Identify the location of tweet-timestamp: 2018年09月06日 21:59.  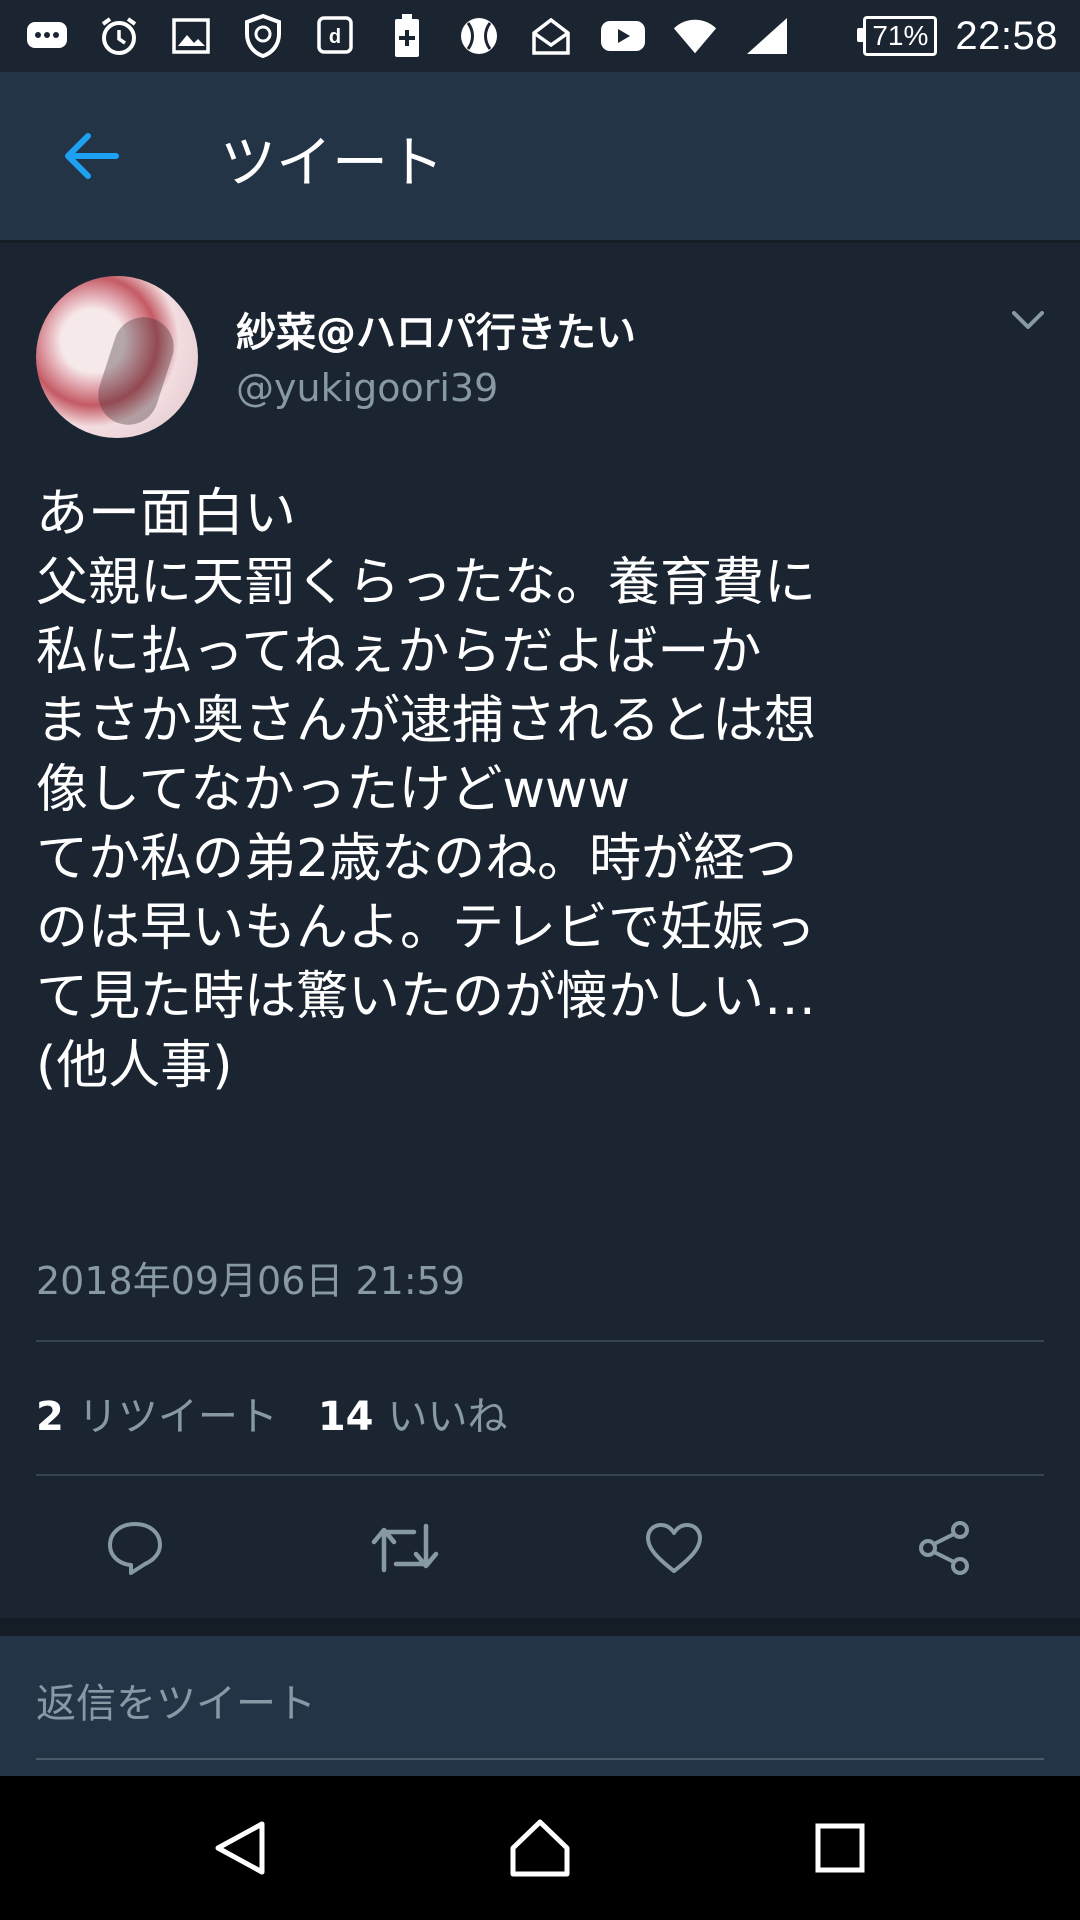
(251, 1281).